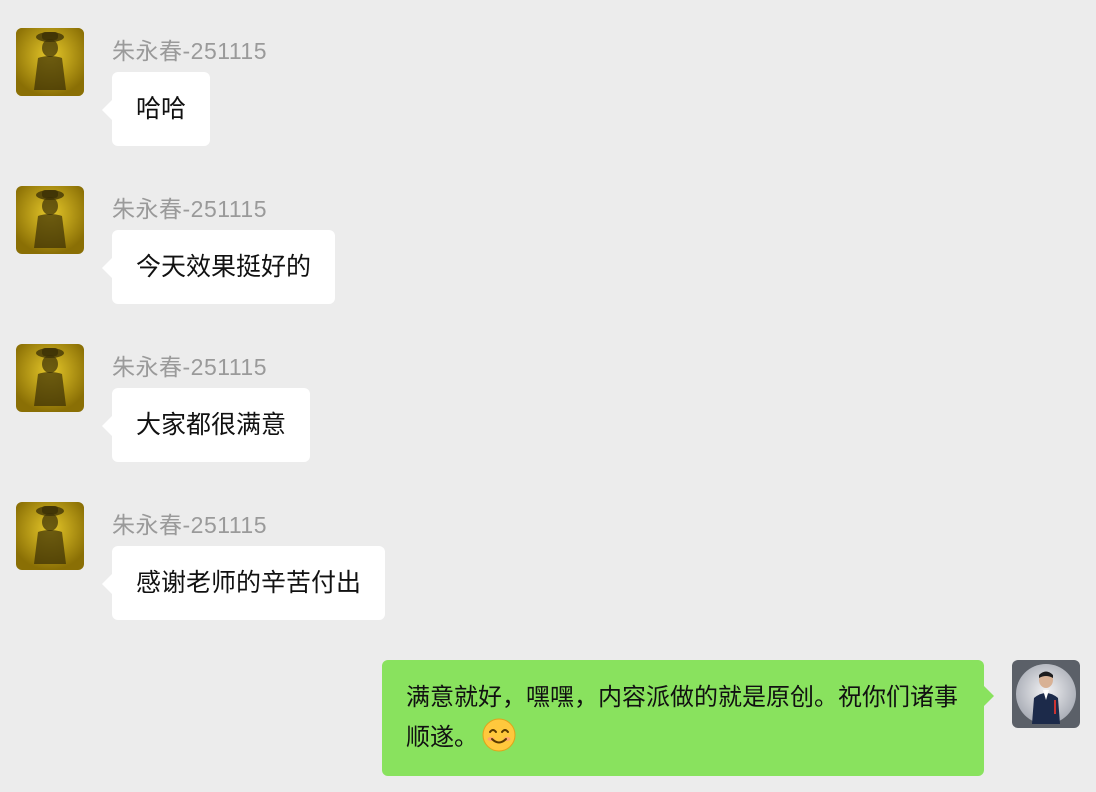 This screenshot has height=792, width=1096. Describe the element at coordinates (688, 718) in the screenshot. I see `outgoing-message-bubble: 满意就好，嘿嘿，内容派做的就是原创。祝你们诸事顺遂。` at that location.